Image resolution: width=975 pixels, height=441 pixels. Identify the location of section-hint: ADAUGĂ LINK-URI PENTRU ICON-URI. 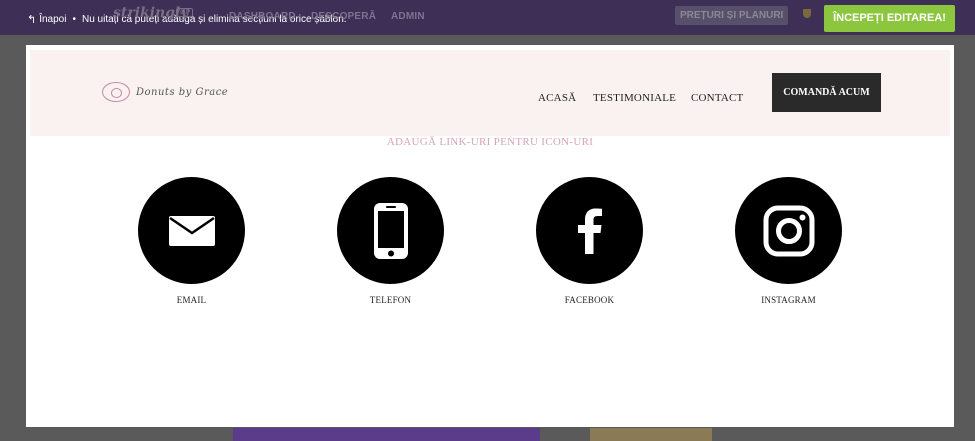
(490, 142).